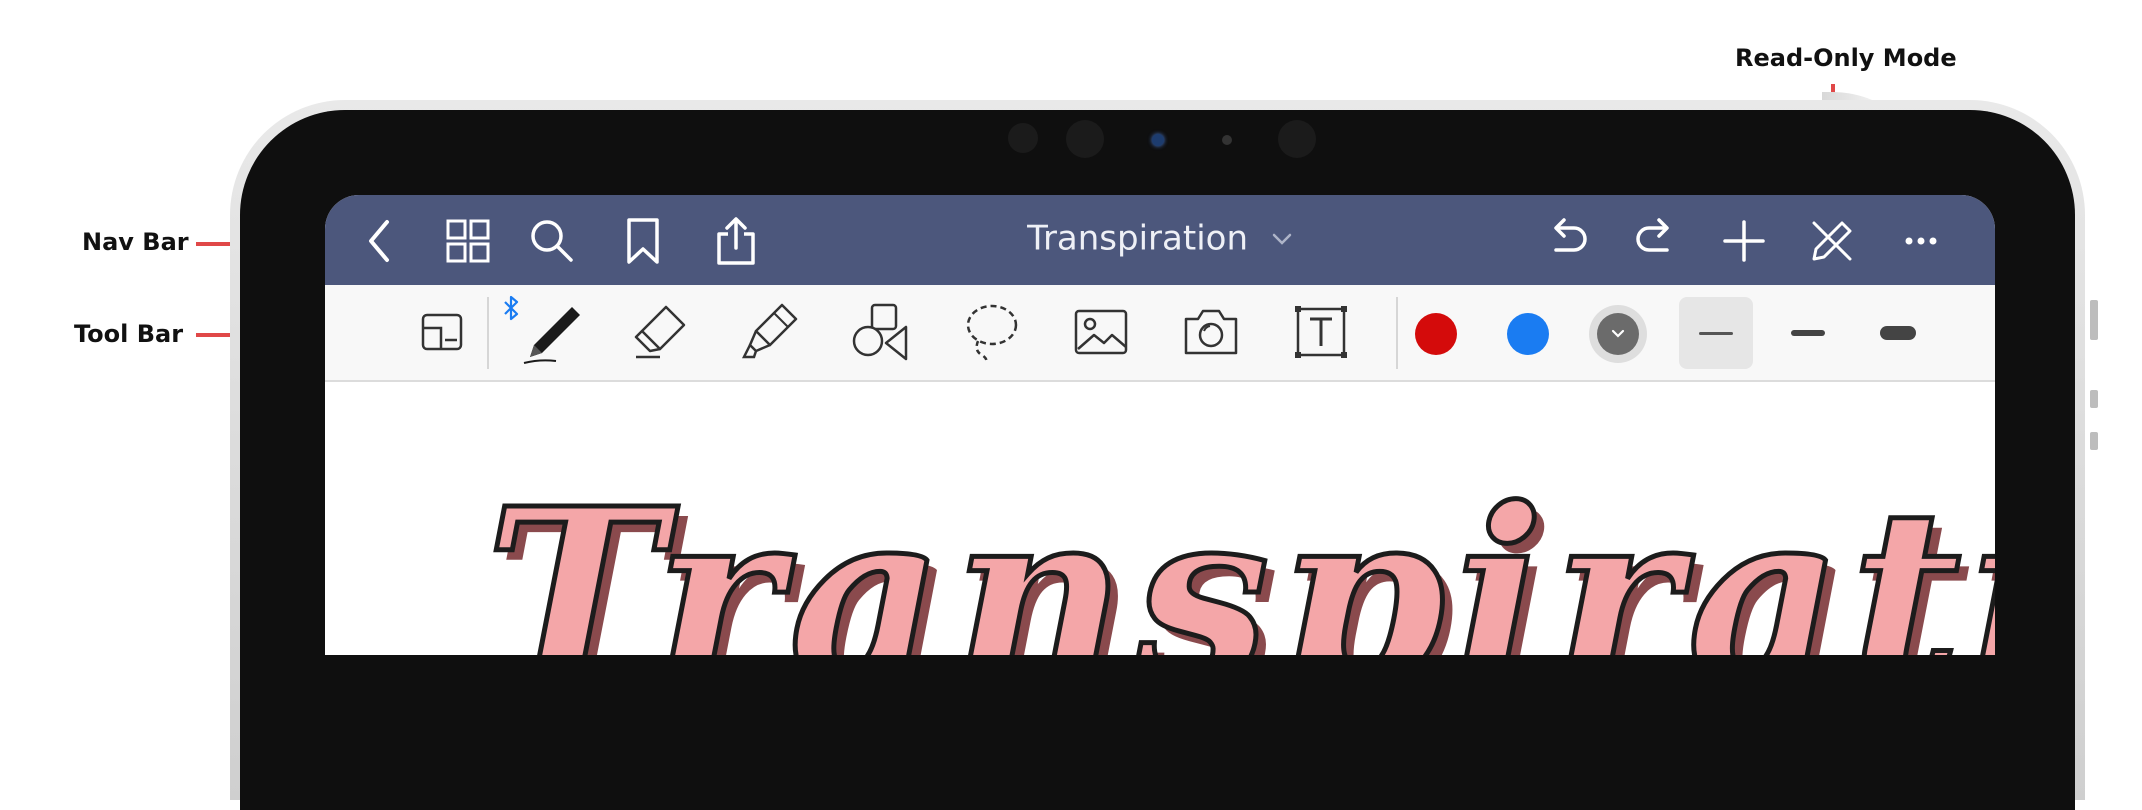 The height and width of the screenshot is (810, 2142). I want to click on pen-icon, so click(551, 335).